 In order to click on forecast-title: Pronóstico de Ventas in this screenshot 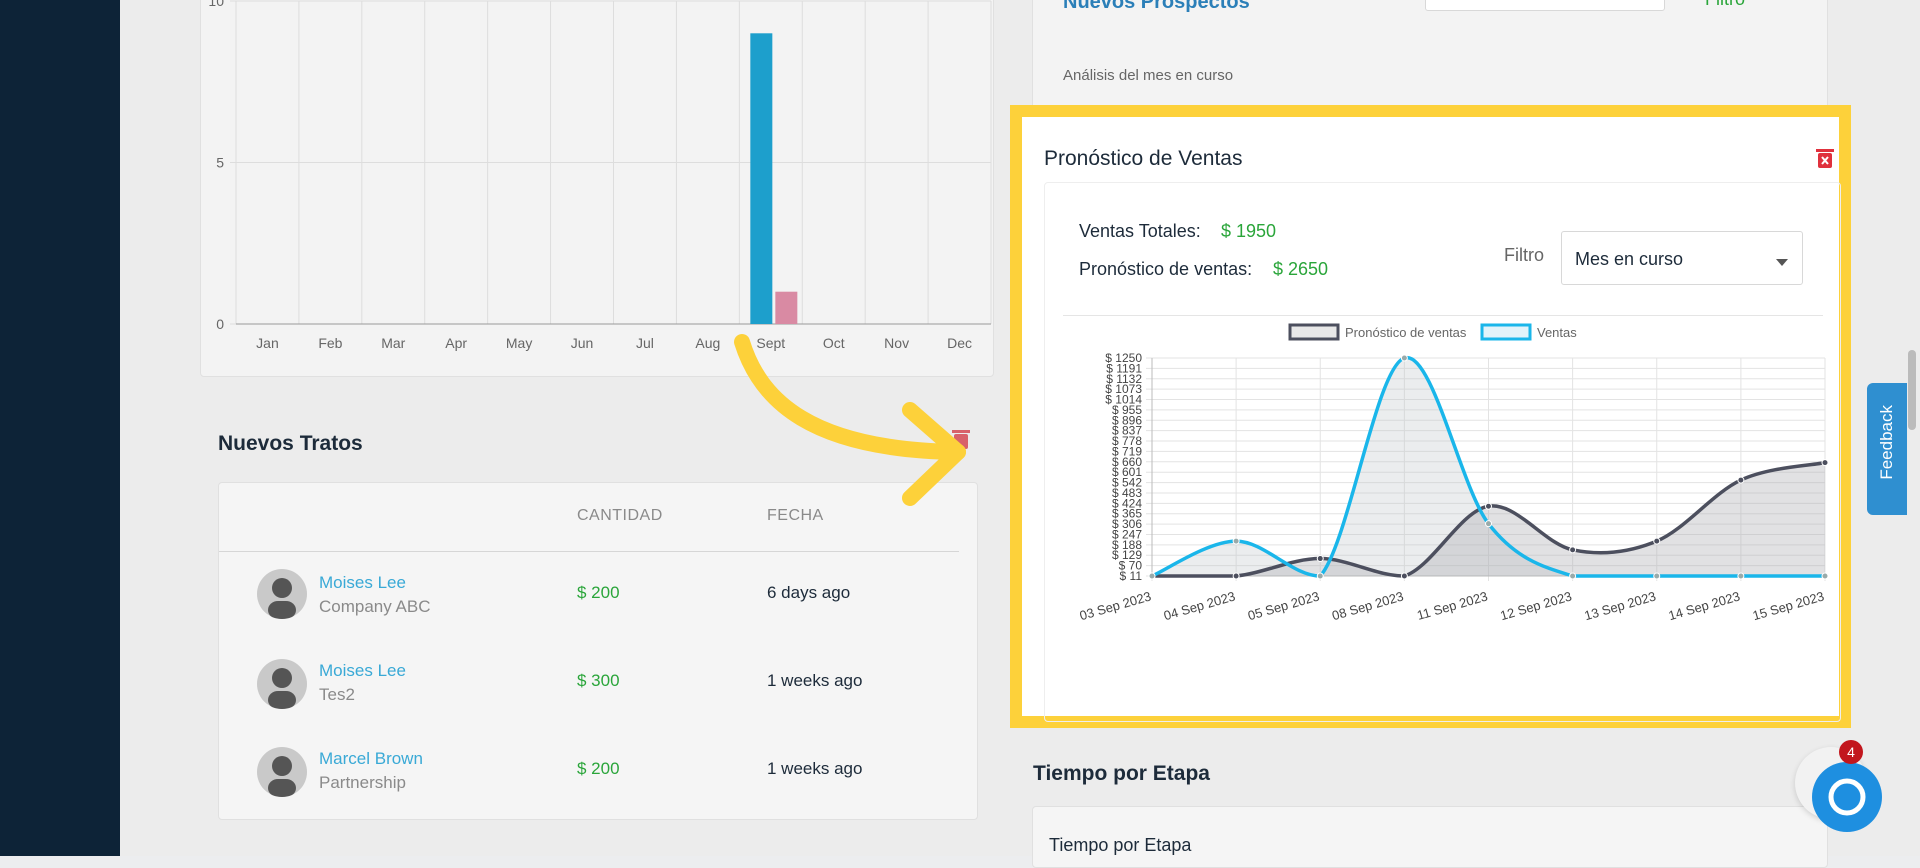, I will do `click(1143, 158)`.